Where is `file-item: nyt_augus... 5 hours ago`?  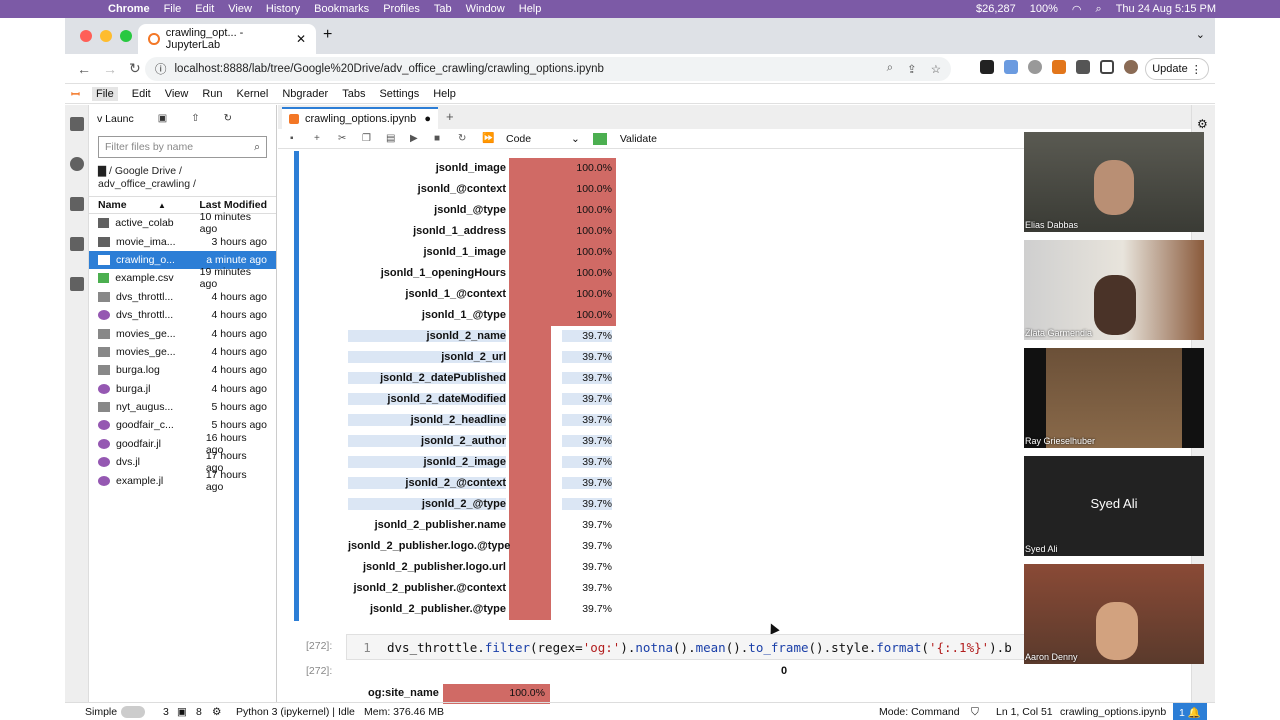
file-item: nyt_augus... 5 hours ago is located at coordinates (182, 407).